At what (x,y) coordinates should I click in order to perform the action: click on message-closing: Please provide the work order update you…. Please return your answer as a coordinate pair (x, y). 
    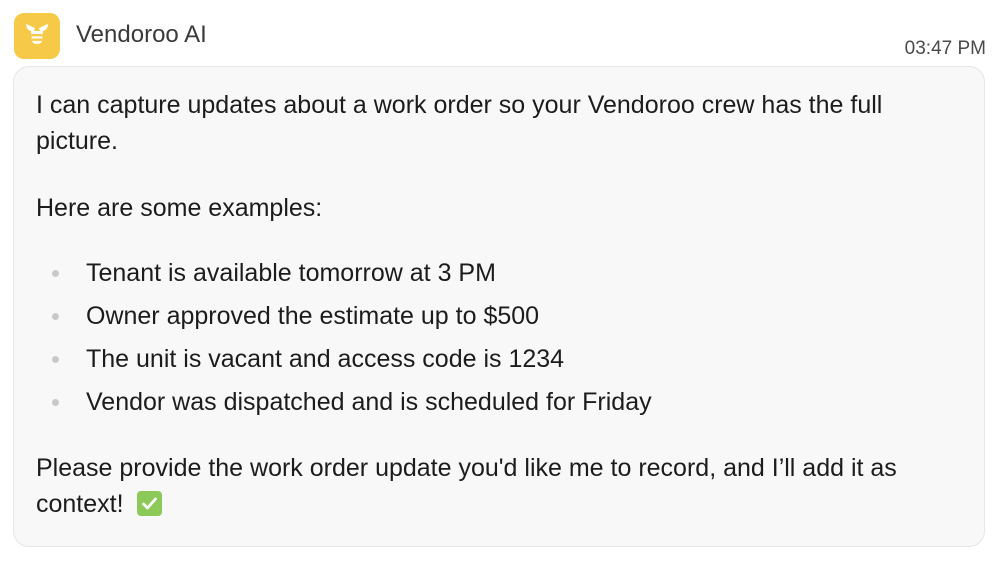
    Looking at the image, I should click on (499, 486).